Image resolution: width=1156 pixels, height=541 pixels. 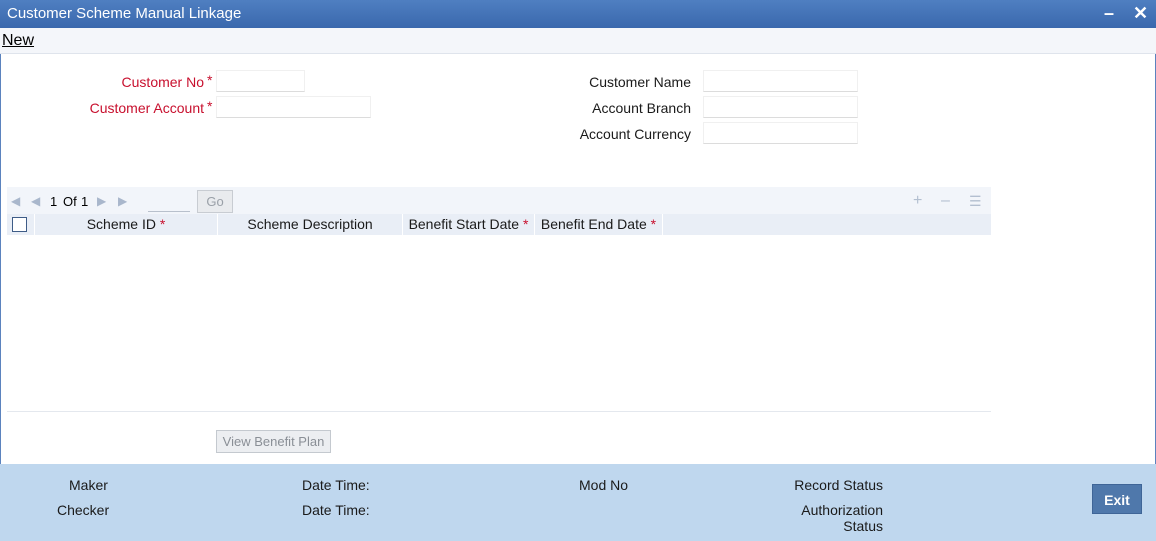 What do you see at coordinates (85, 201) in the screenshot?
I see `total-pages: 1` at bounding box center [85, 201].